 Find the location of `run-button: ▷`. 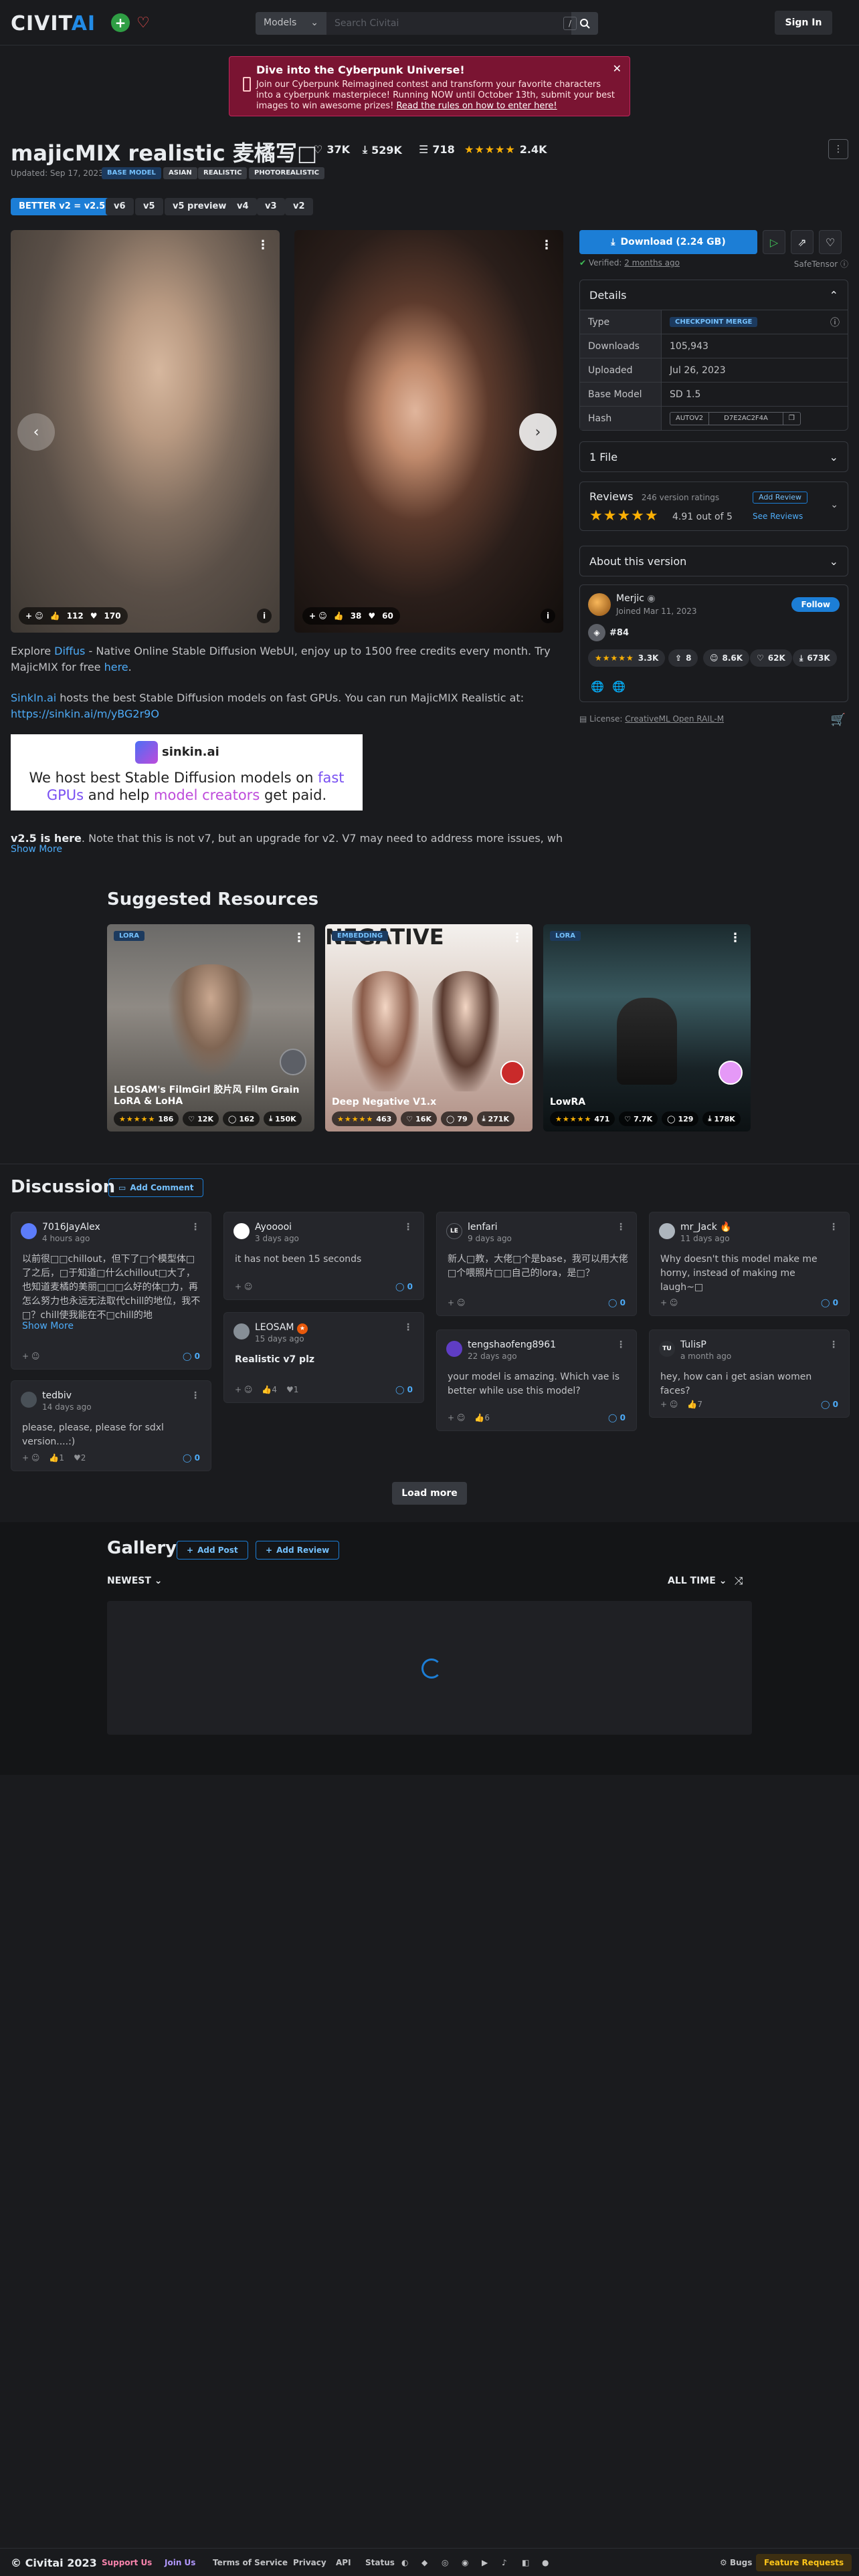

run-button: ▷ is located at coordinates (774, 242).